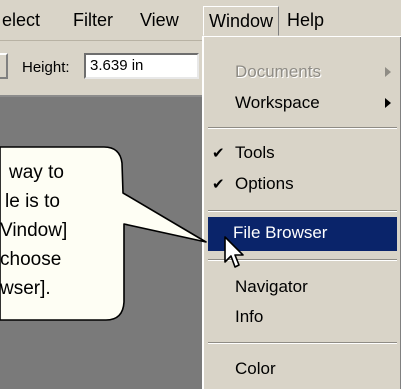 The image size is (401, 389). What do you see at coordinates (46, 67) in the screenshot?
I see `height-label: Height:` at bounding box center [46, 67].